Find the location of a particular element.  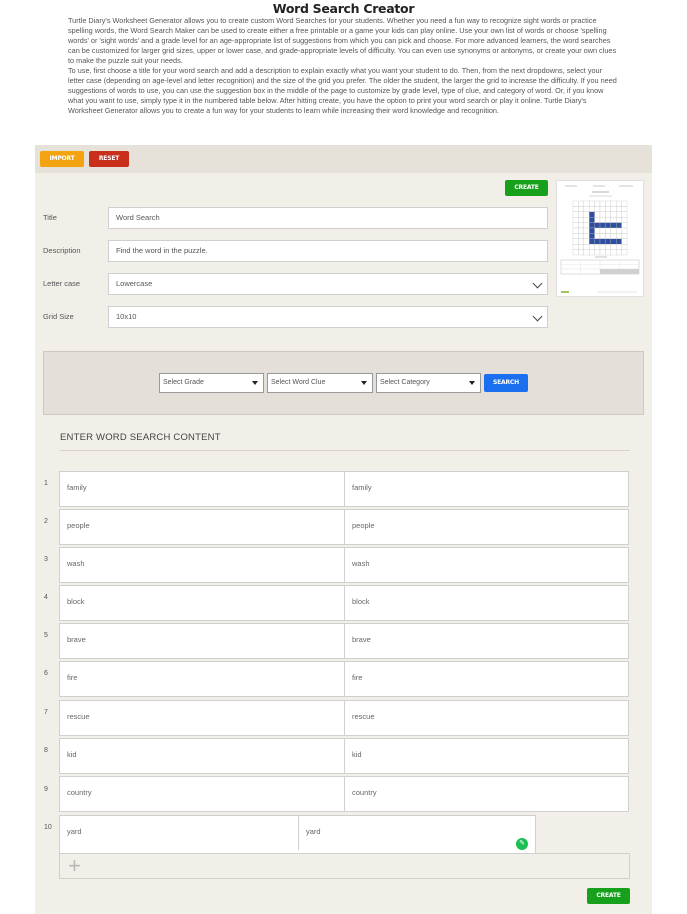

category-select: Select Category is located at coordinates (428, 383).